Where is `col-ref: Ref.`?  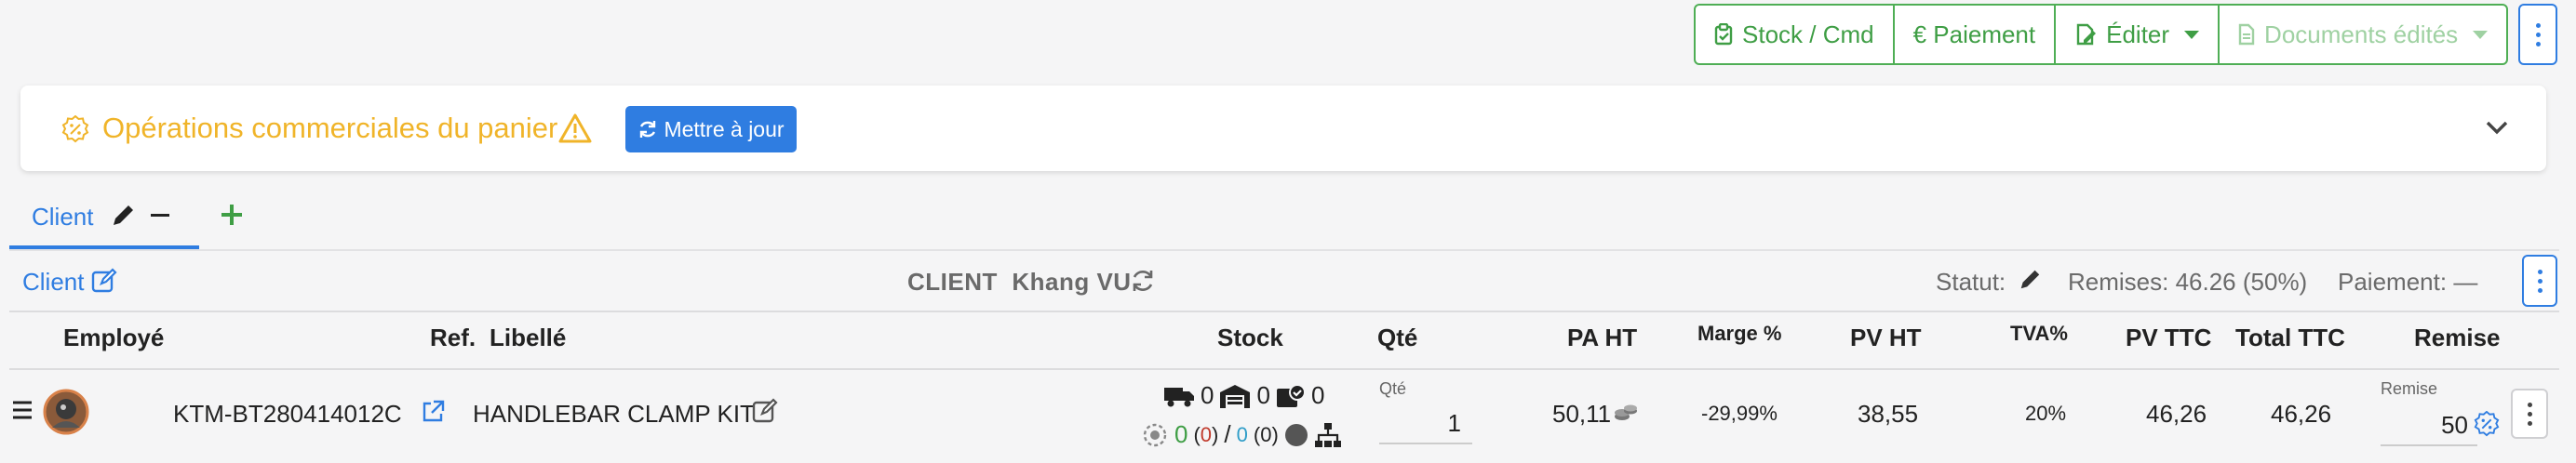 col-ref: Ref. is located at coordinates (453, 337).